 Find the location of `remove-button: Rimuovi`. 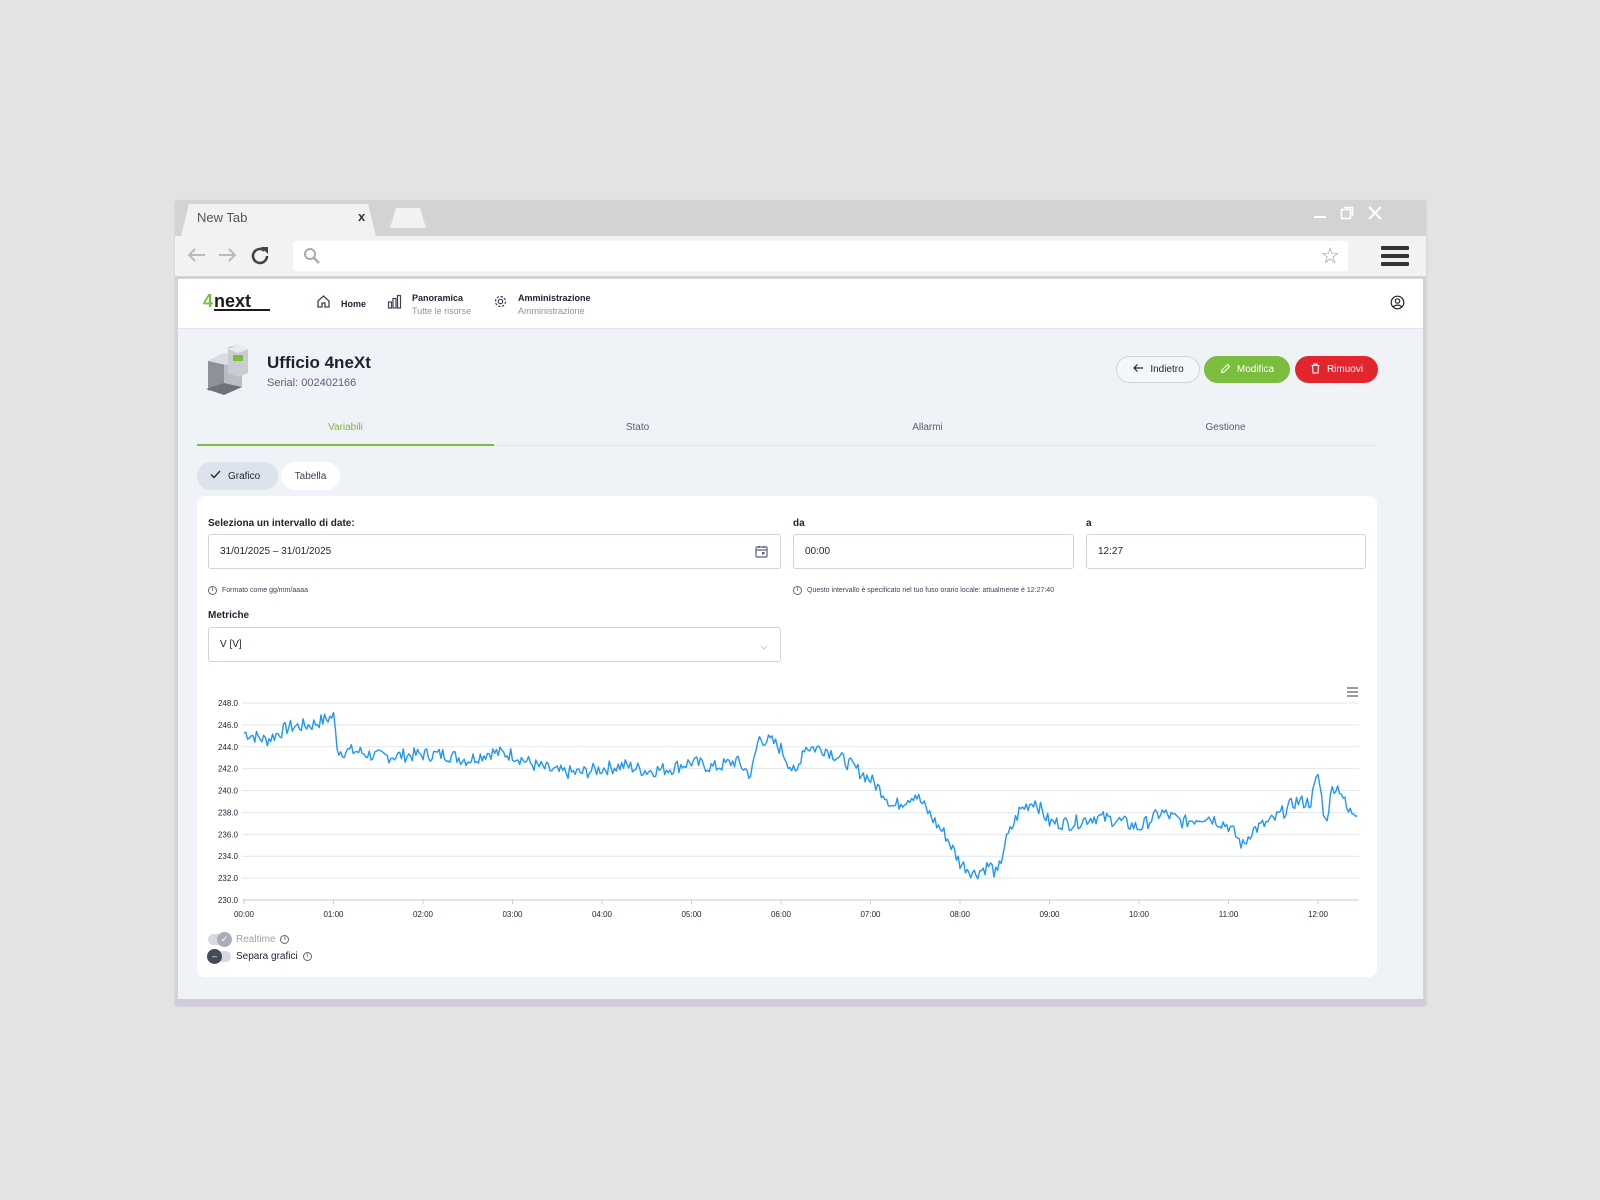

remove-button: Rimuovi is located at coordinates (1336, 369).